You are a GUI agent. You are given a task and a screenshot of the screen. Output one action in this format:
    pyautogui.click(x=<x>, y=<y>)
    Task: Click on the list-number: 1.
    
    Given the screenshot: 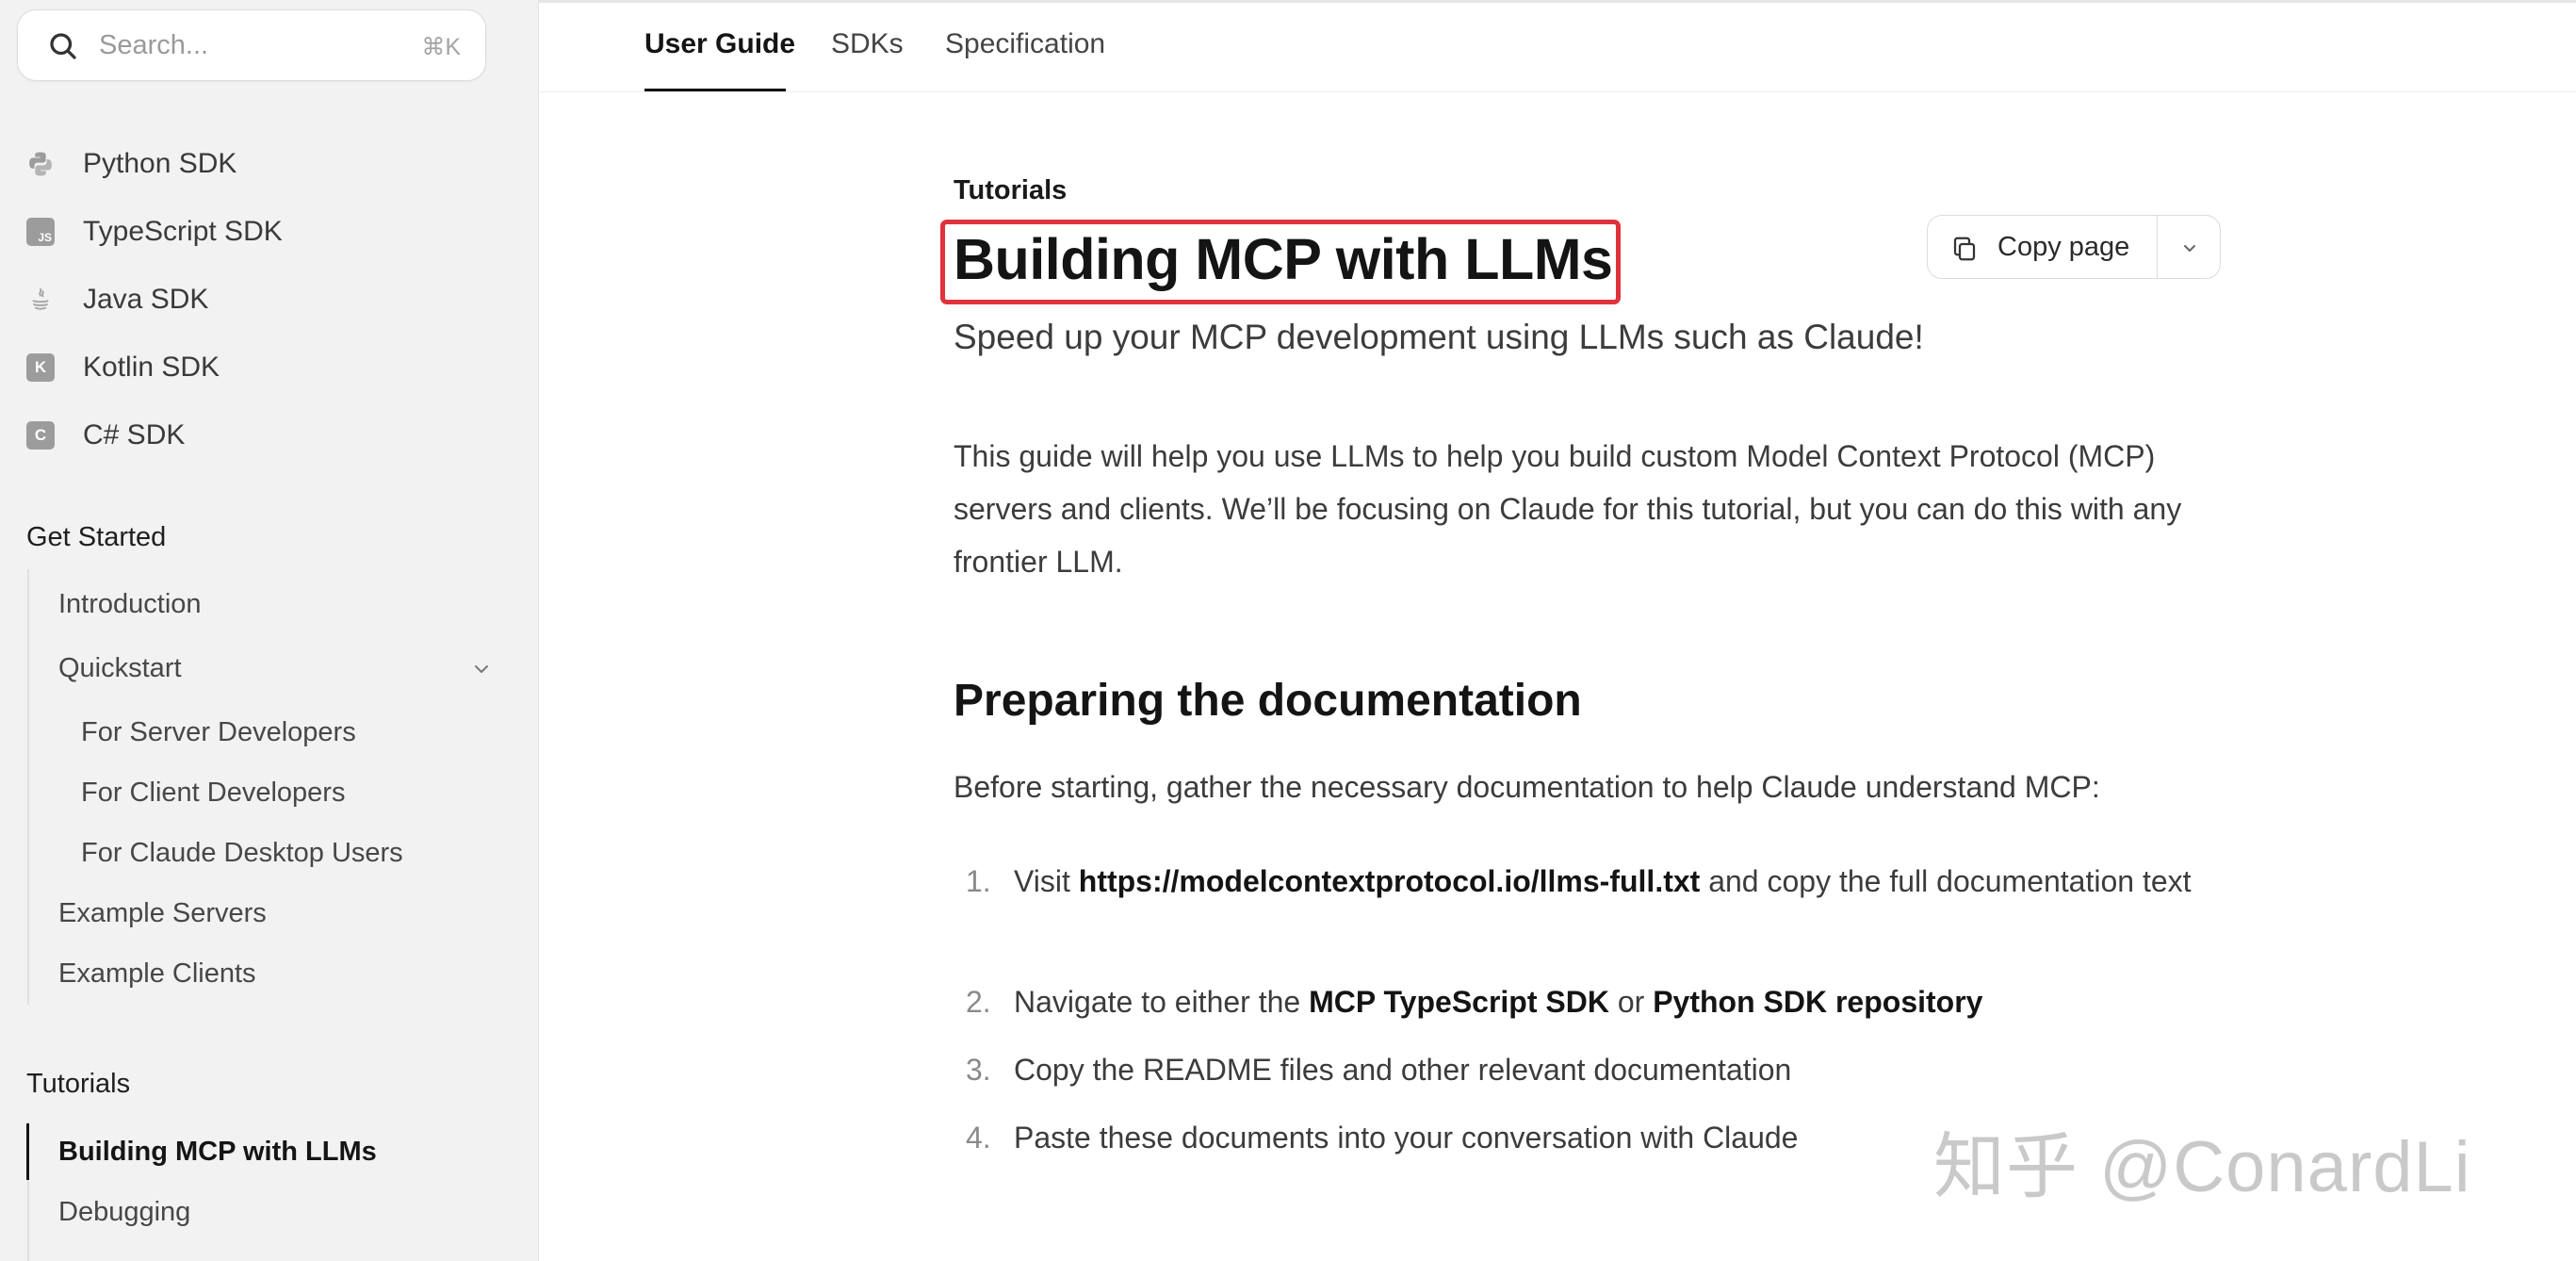 What is the action you would take?
    pyautogui.click(x=978, y=881)
    